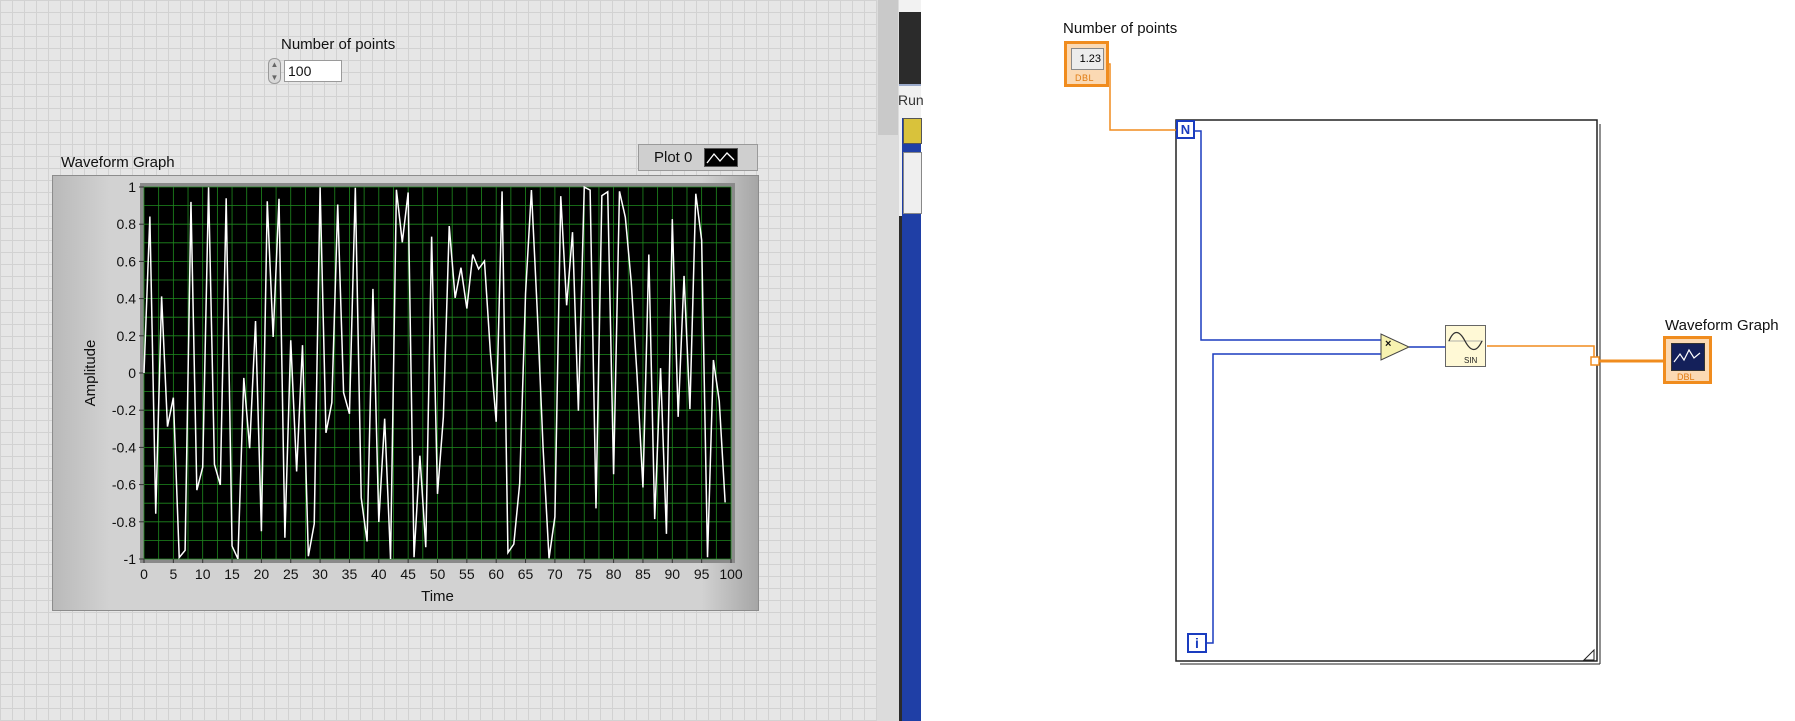  Describe the element at coordinates (1688, 357) in the screenshot. I see `graph-indicator-icon` at that location.